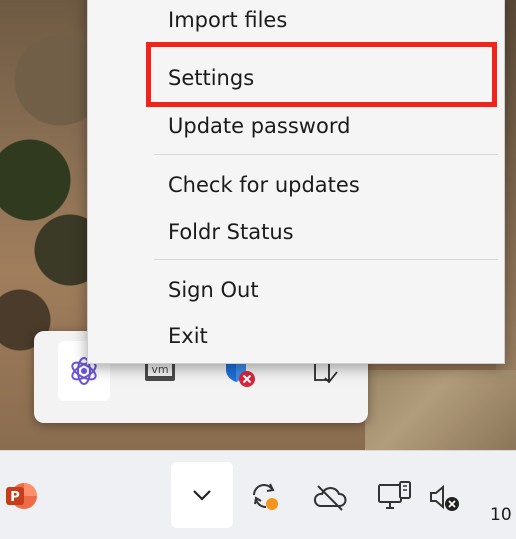  Describe the element at coordinates (15, 497) in the screenshot. I see `svg-text: P` at that location.